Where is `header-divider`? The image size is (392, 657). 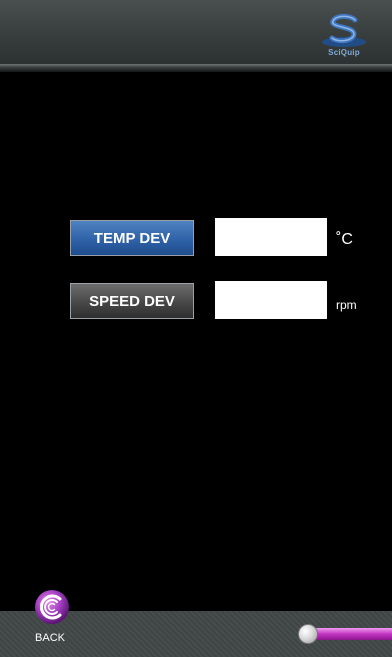 header-divider is located at coordinates (196, 68).